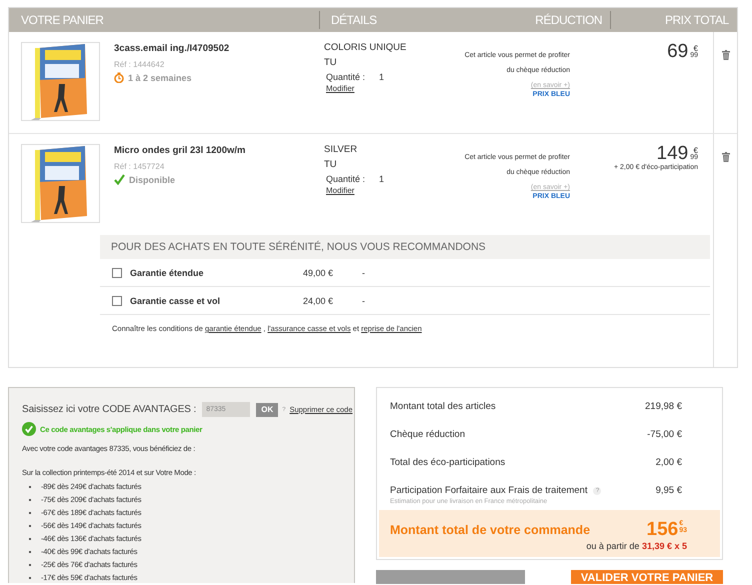  I want to click on option-label: Garantie étendue, so click(167, 273).